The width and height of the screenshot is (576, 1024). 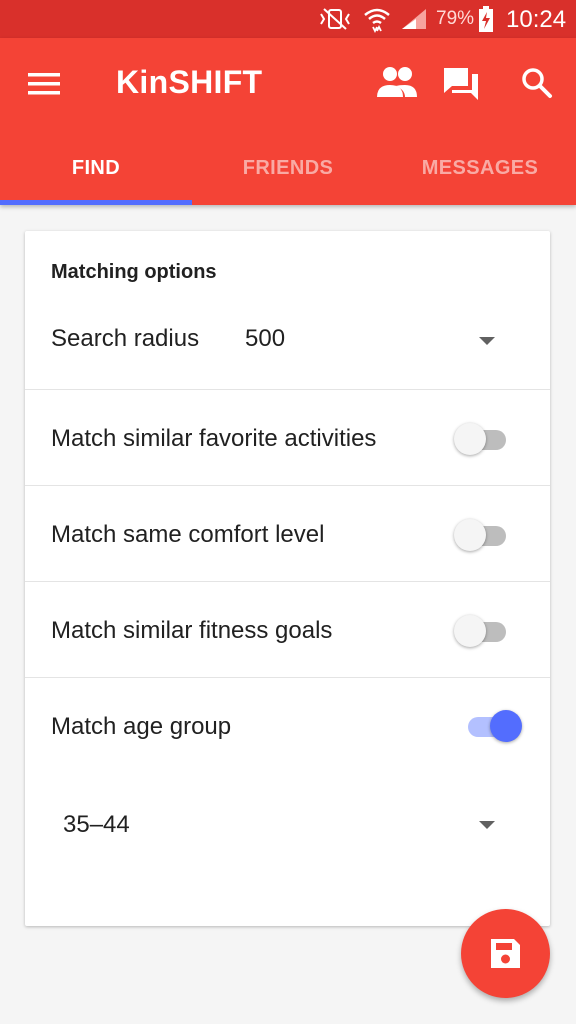 What do you see at coordinates (141, 726) in the screenshot?
I see `toggle-label-age-group: Match age group` at bounding box center [141, 726].